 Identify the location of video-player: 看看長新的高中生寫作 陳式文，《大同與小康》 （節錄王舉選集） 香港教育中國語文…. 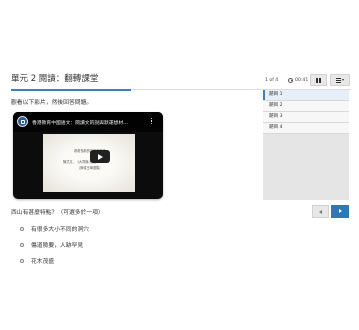
(88, 155).